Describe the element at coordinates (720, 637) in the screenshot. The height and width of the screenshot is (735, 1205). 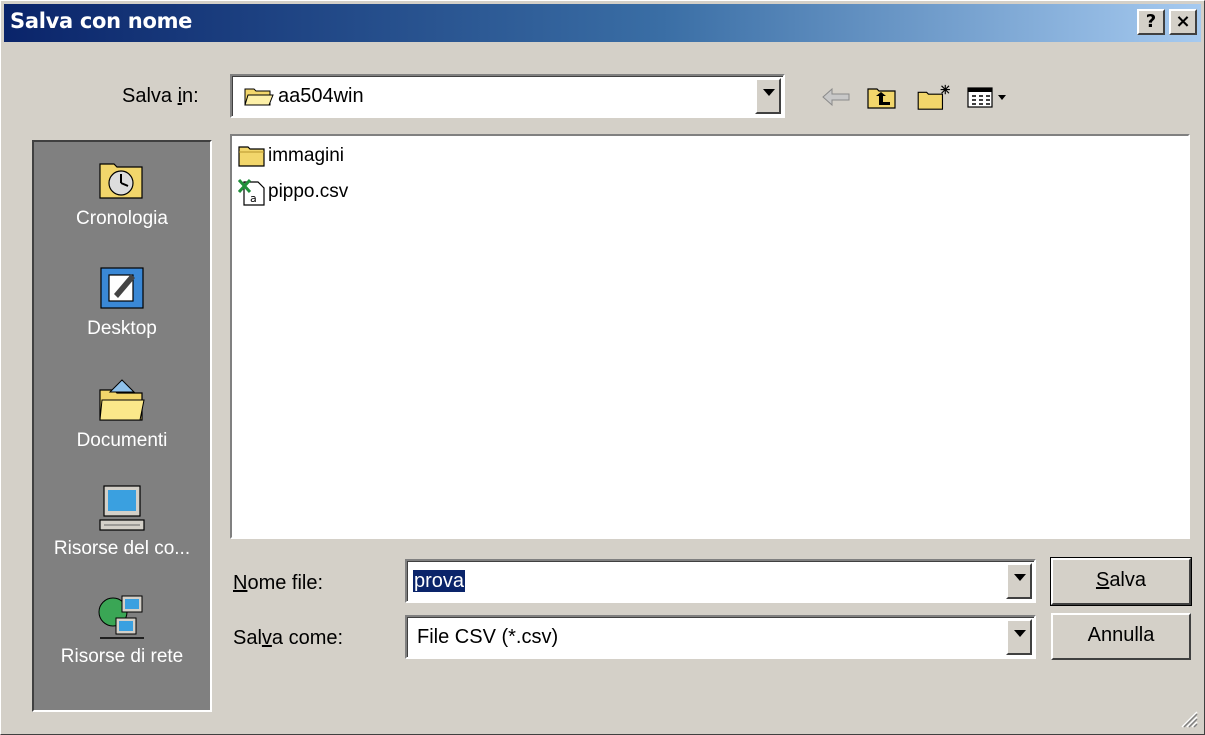
I see `filetype-select: File CSV (*.csv)` at that location.